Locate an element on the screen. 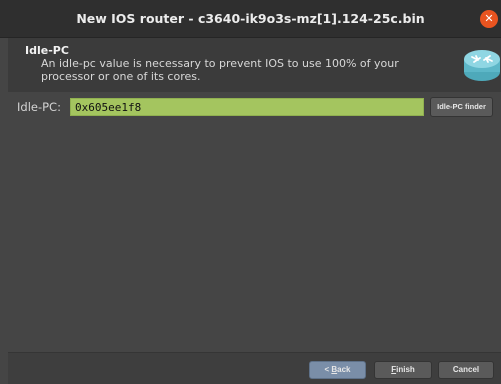  idle-pc-finder-button: Idle-PC finder is located at coordinates (461, 107).